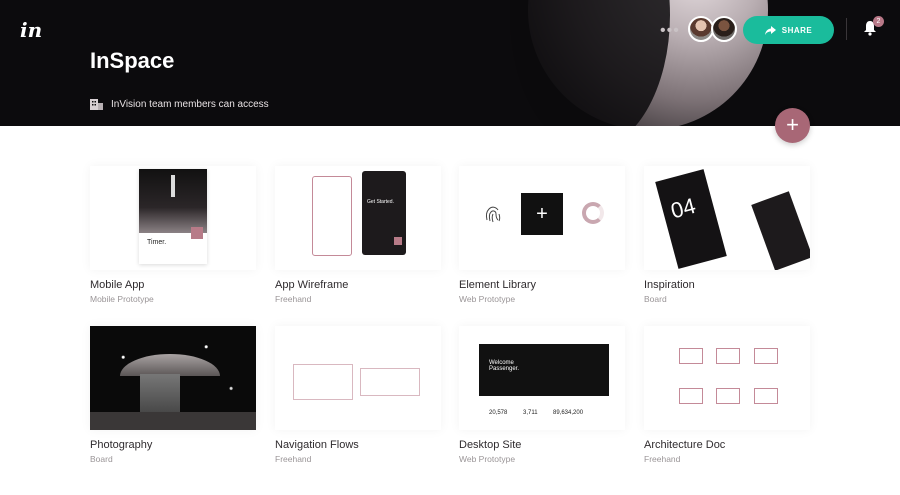 Image resolution: width=900 pixels, height=495 pixels. Describe the element at coordinates (323, 382) in the screenshot. I see `flow-grid` at that location.